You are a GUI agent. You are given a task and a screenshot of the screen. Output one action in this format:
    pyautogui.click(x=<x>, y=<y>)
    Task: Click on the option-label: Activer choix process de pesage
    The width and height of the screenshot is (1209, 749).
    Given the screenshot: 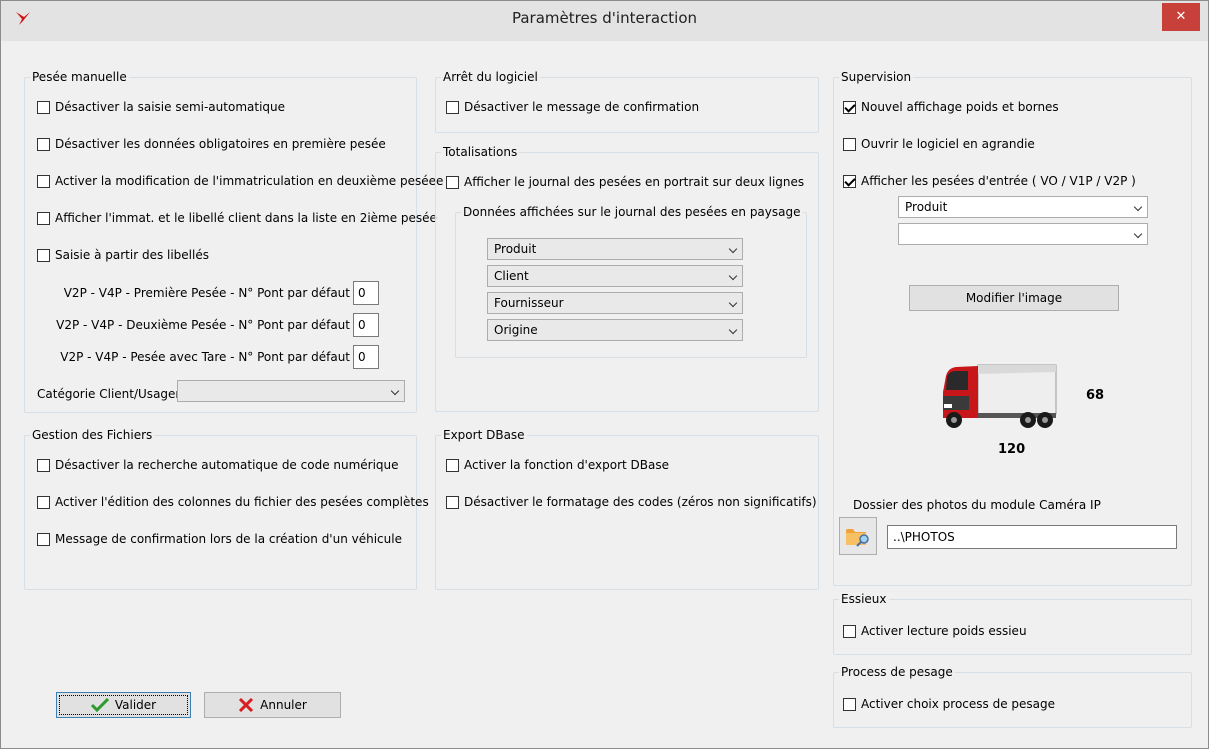 What is the action you would take?
    pyautogui.click(x=958, y=704)
    